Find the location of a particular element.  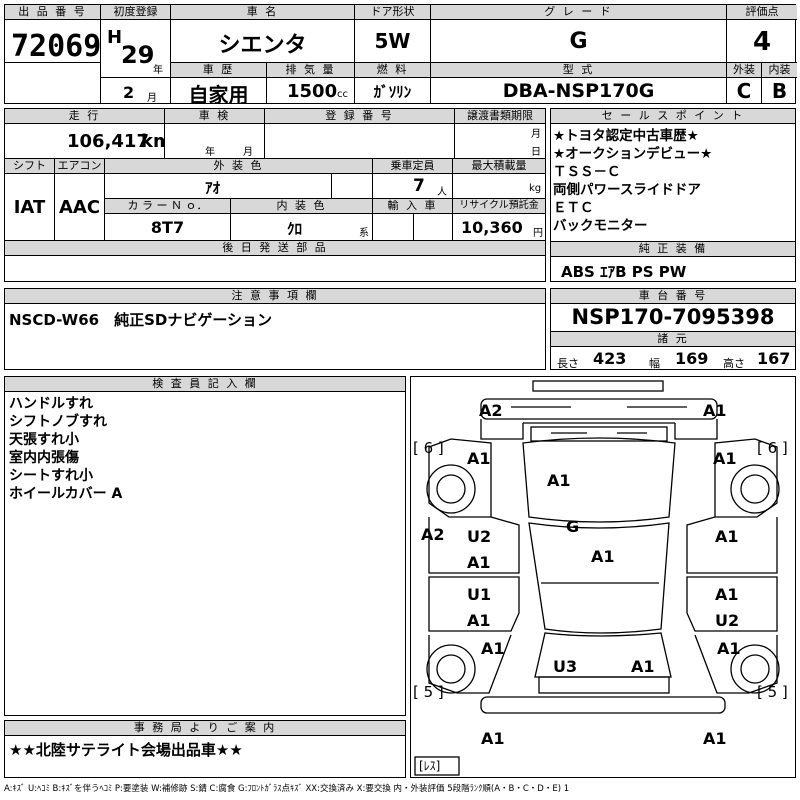

height: 167 is located at coordinates (774, 358).